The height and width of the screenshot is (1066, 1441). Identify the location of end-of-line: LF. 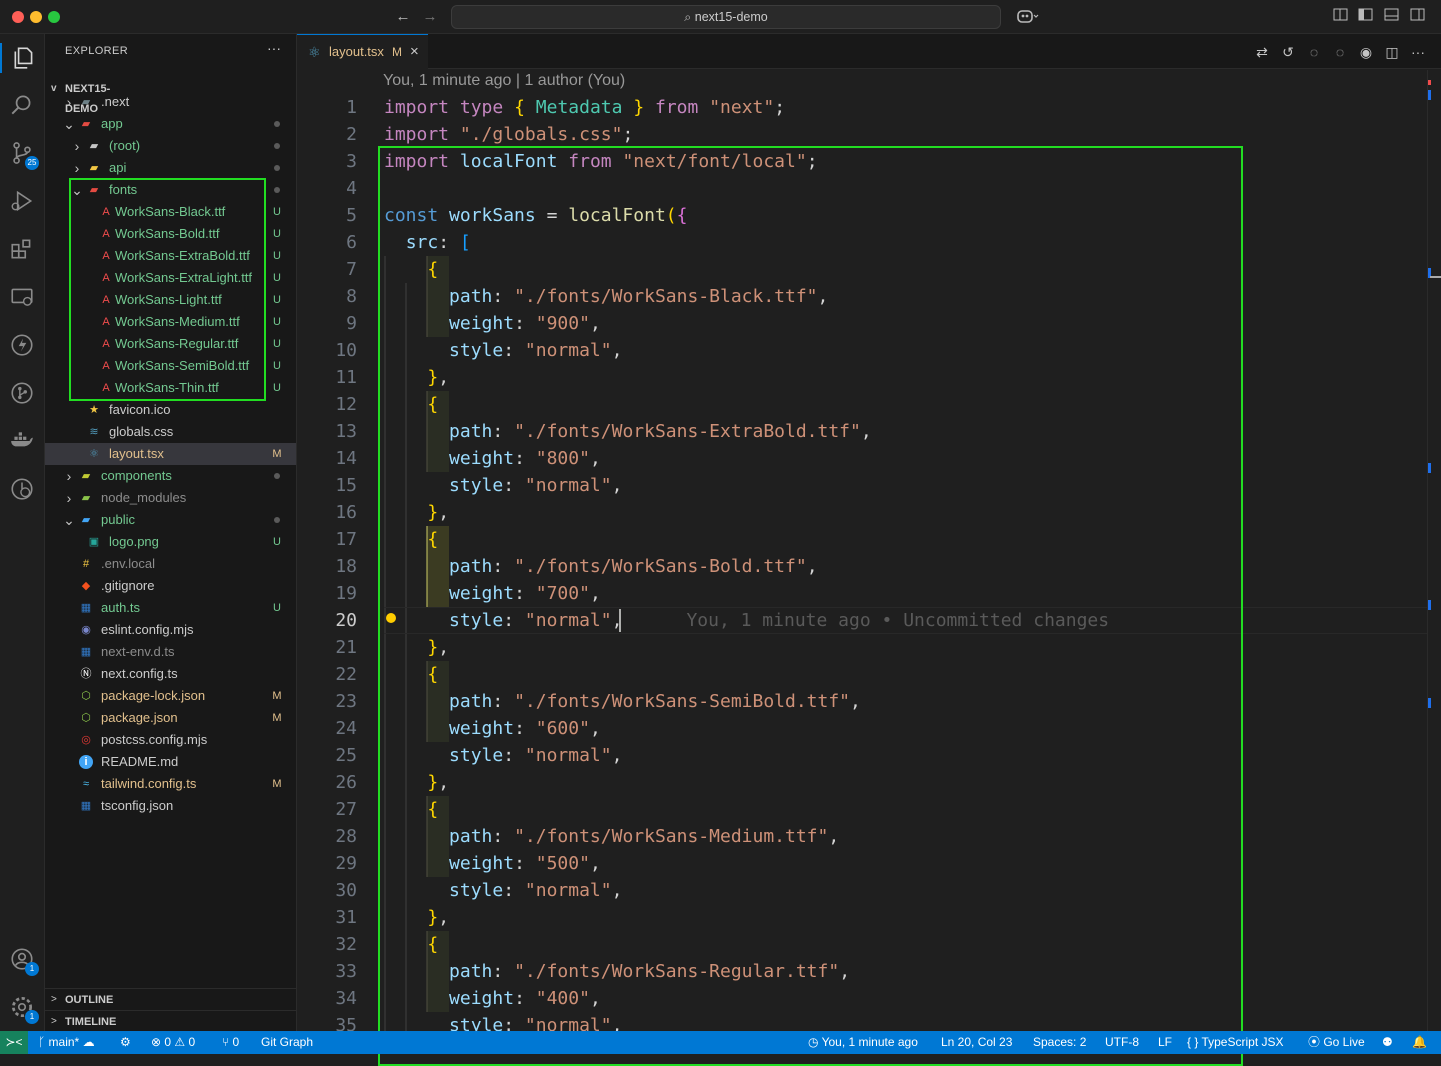
(1165, 1042).